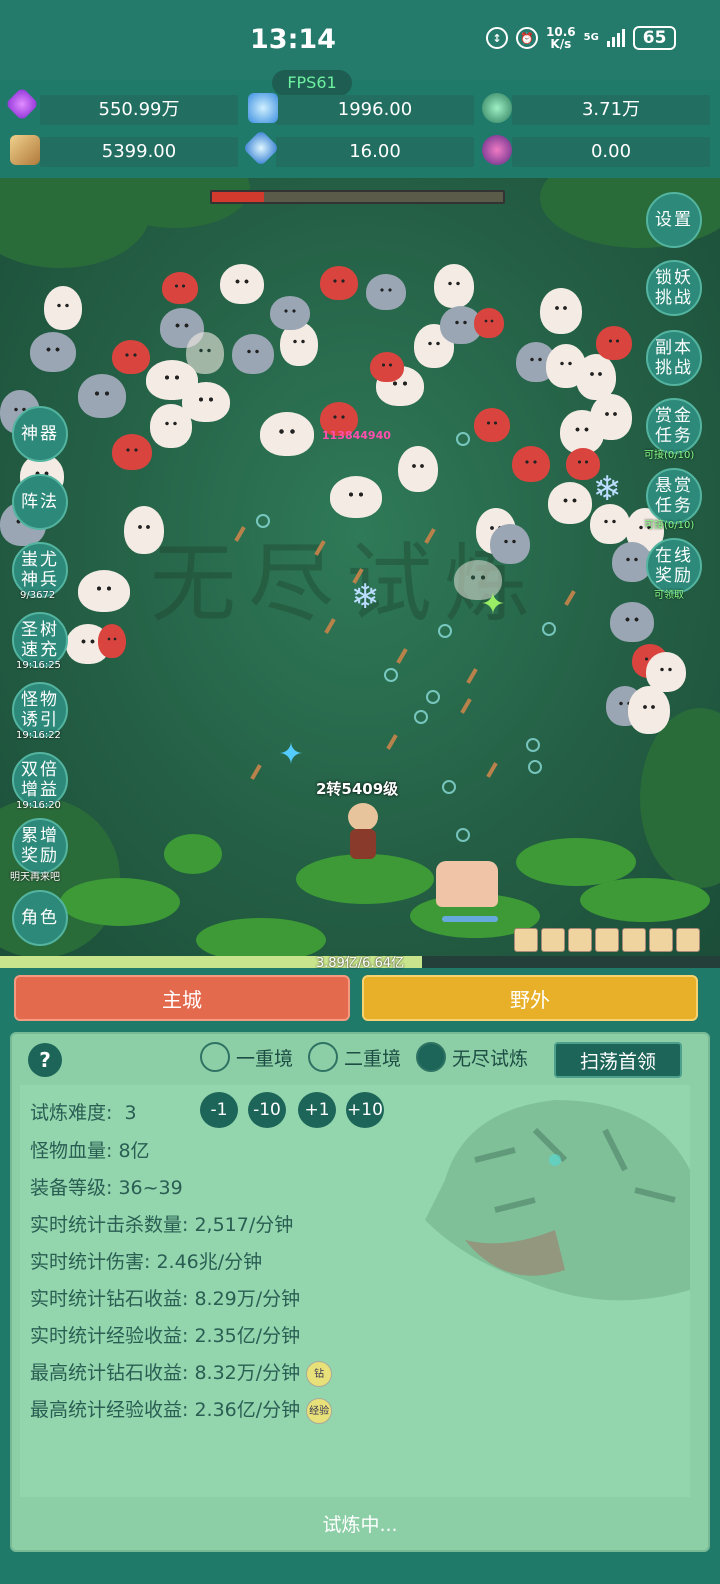 This screenshot has width=720, height=1584. What do you see at coordinates (317, 1110) in the screenshot?
I see `difficulty-plus-1-button: +1` at bounding box center [317, 1110].